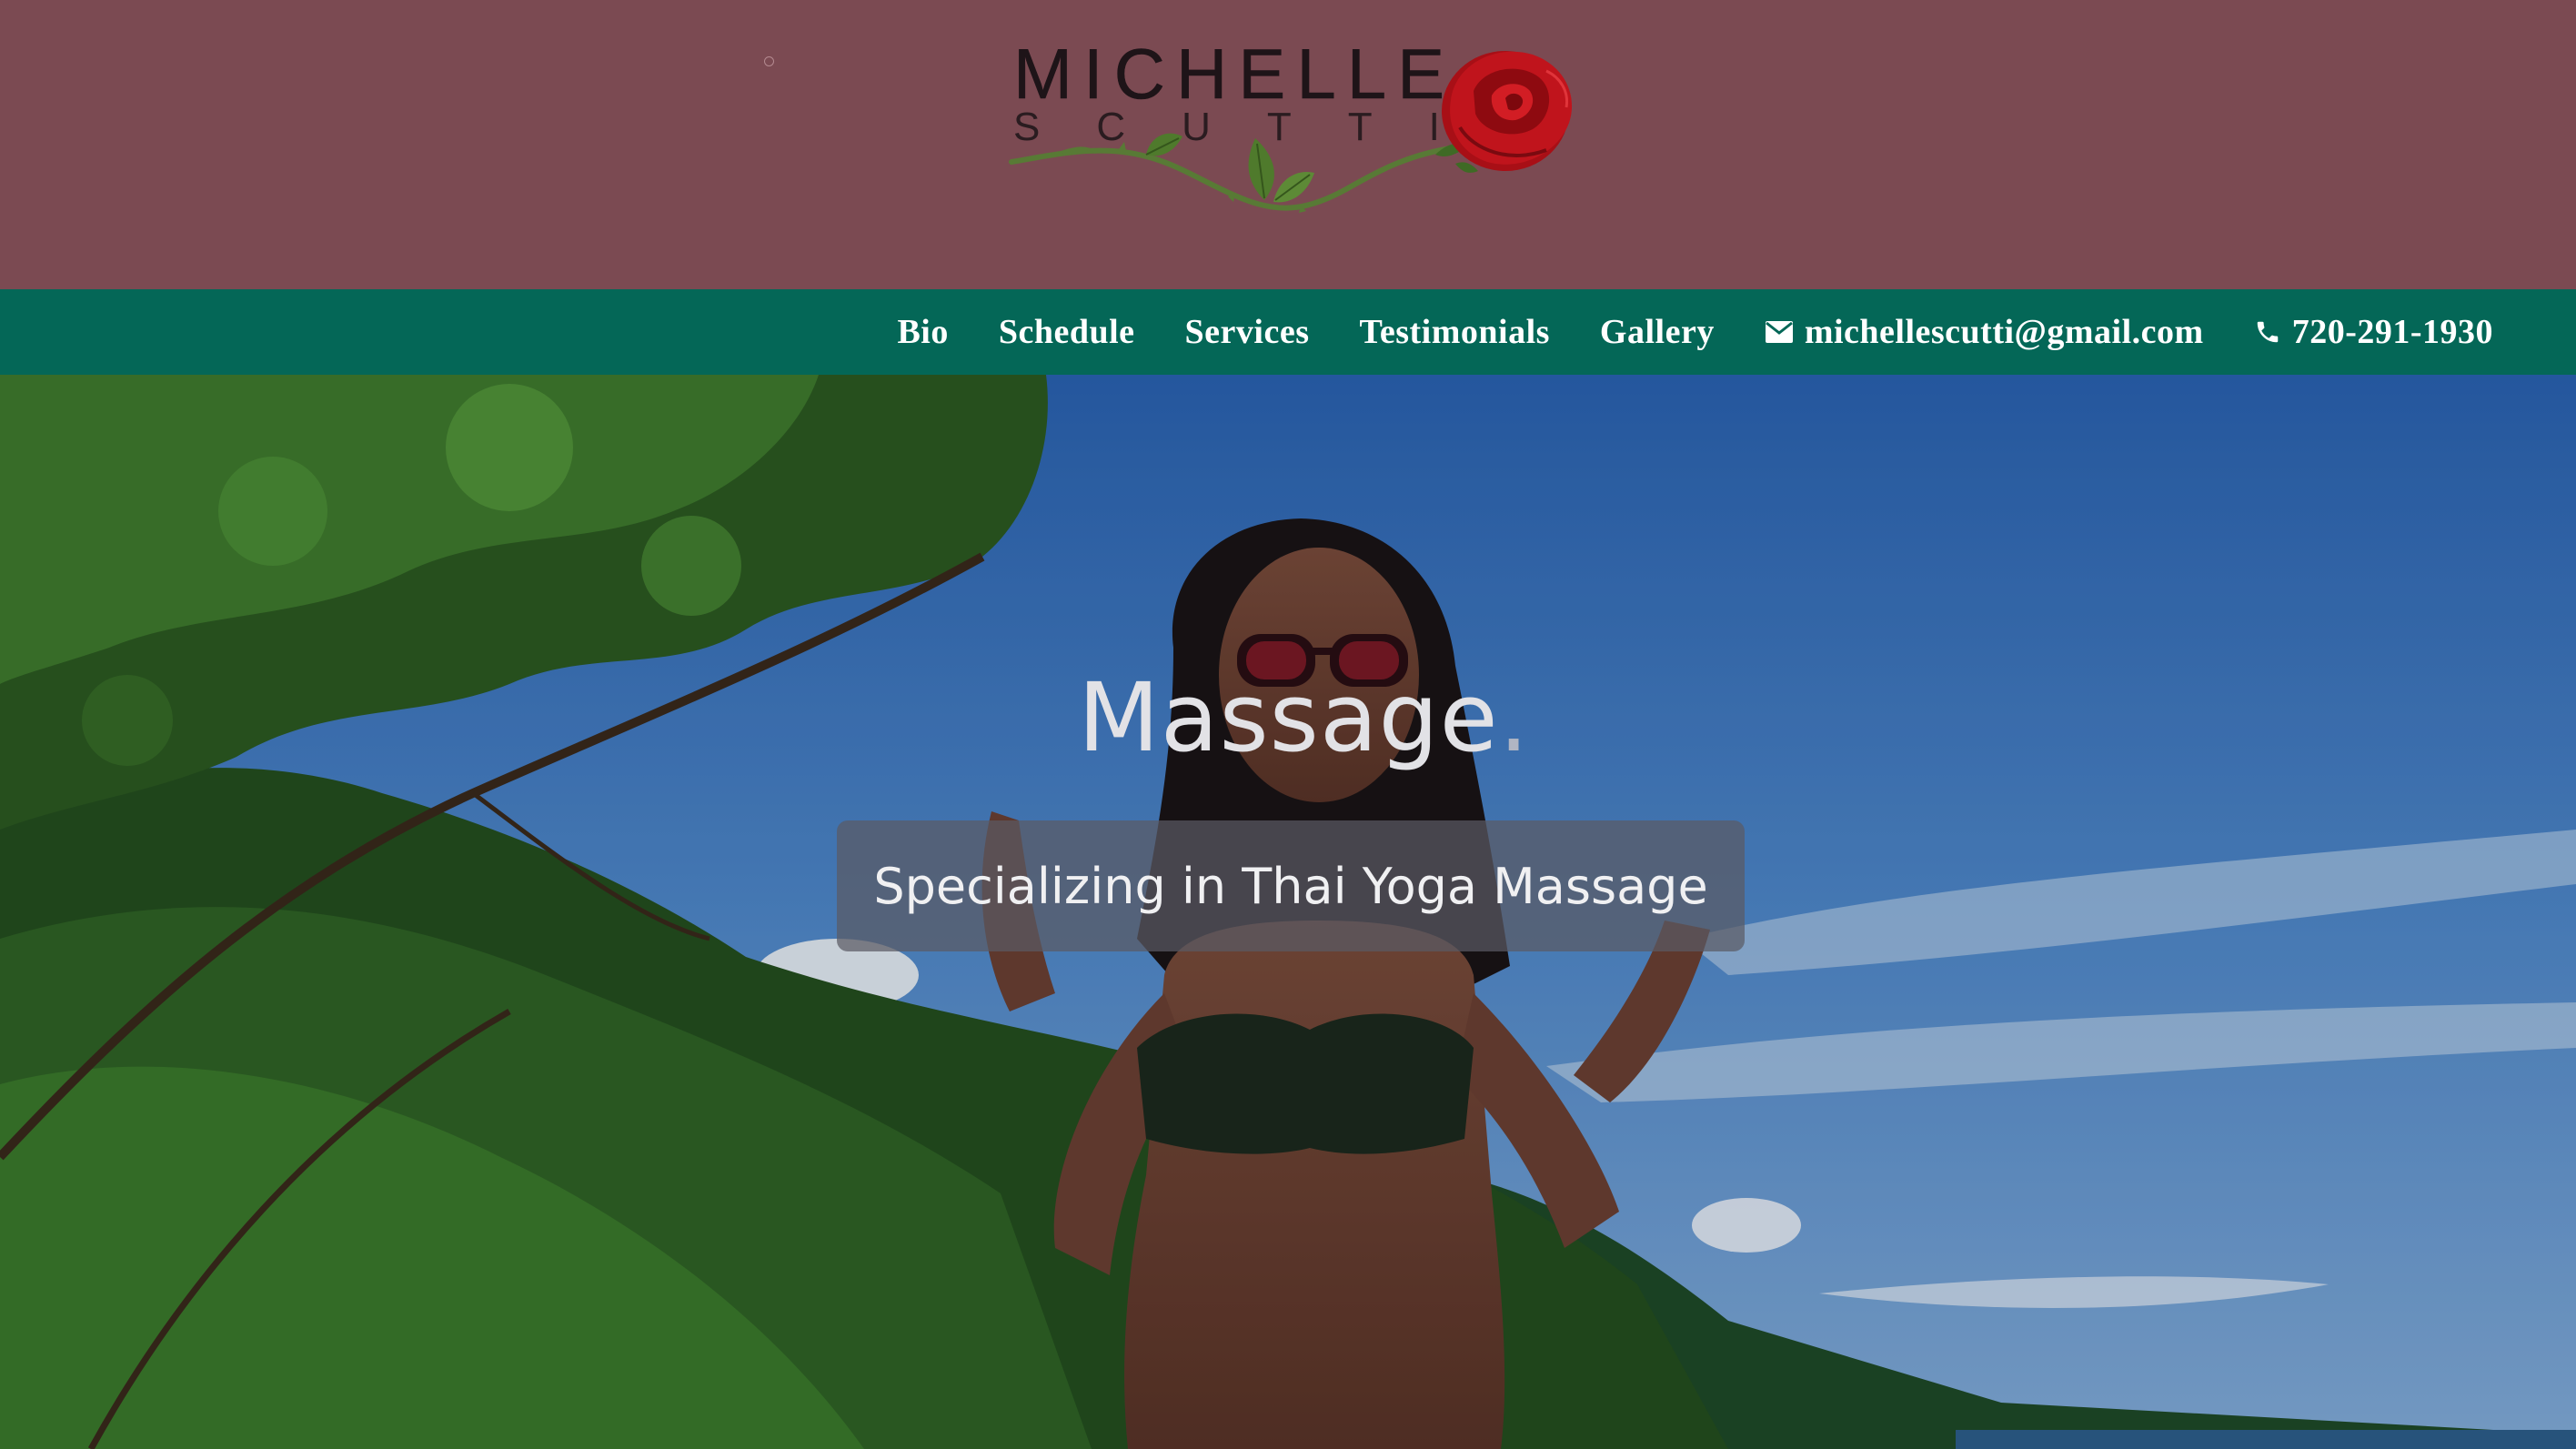  I want to click on nav-item-gallery: Gallery, so click(1657, 332).